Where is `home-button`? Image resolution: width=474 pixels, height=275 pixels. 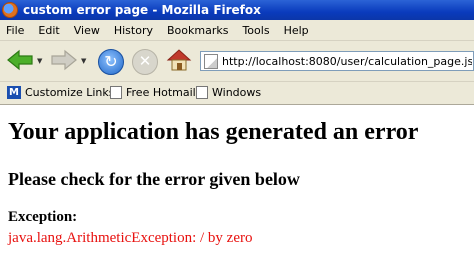
home-button is located at coordinates (179, 60).